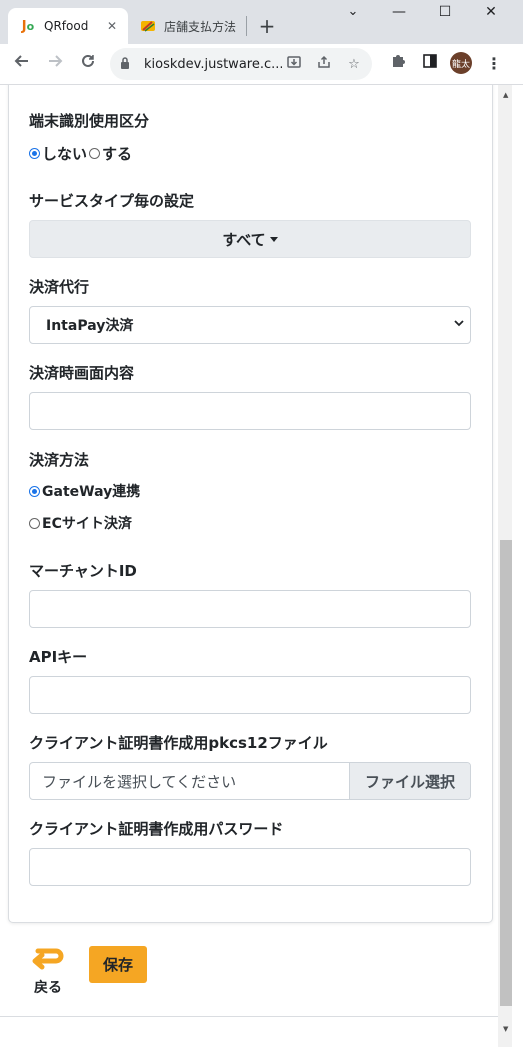 The image size is (523, 1047). I want to click on tab-title: QRfood, so click(66, 26).